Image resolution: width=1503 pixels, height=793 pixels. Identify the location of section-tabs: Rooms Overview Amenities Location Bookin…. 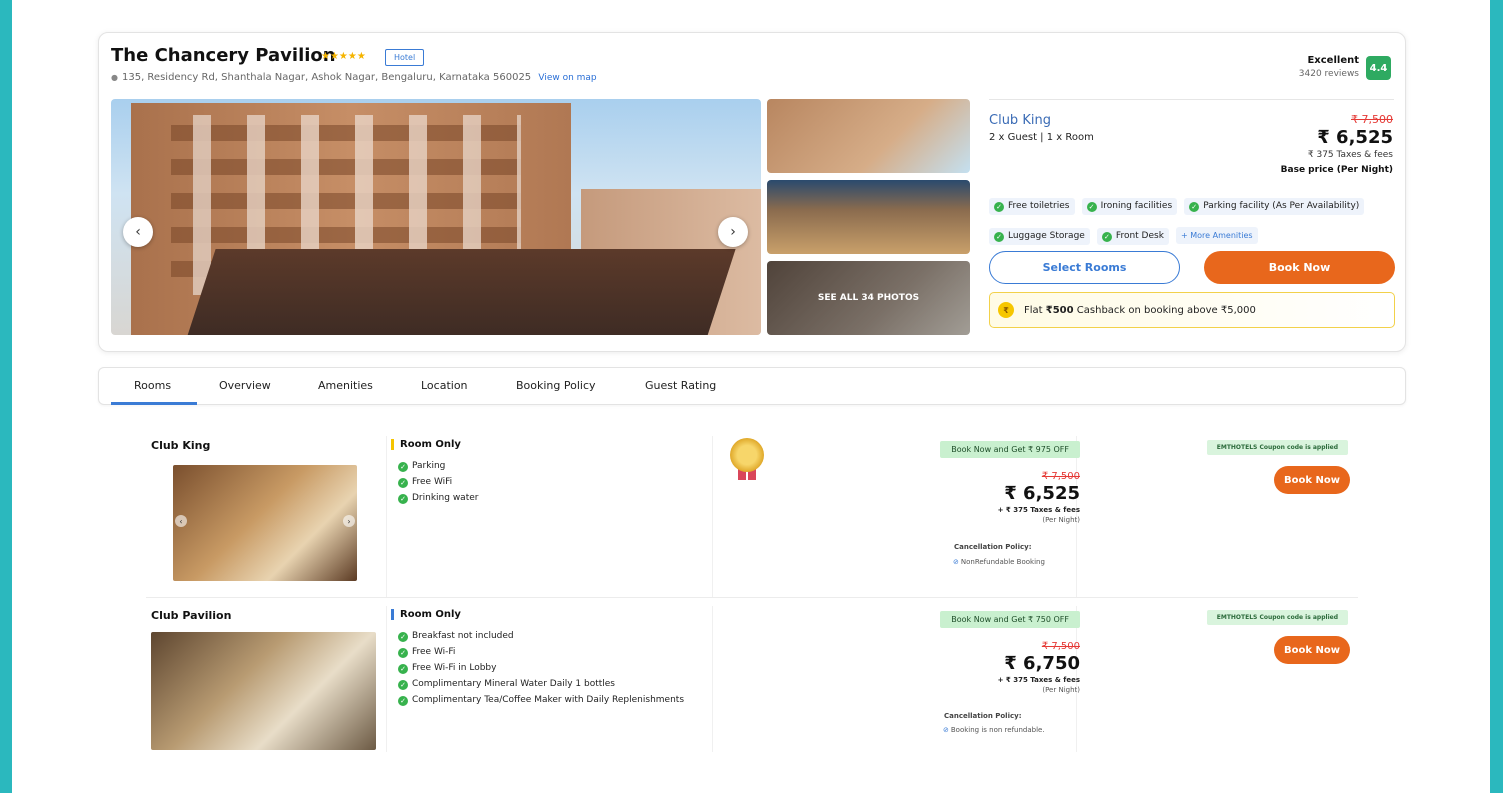
(752, 386).